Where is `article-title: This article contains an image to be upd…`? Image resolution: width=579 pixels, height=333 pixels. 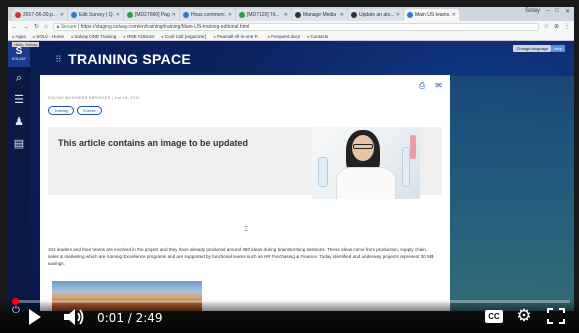 article-title: This article contains an image to be upd… is located at coordinates (153, 143).